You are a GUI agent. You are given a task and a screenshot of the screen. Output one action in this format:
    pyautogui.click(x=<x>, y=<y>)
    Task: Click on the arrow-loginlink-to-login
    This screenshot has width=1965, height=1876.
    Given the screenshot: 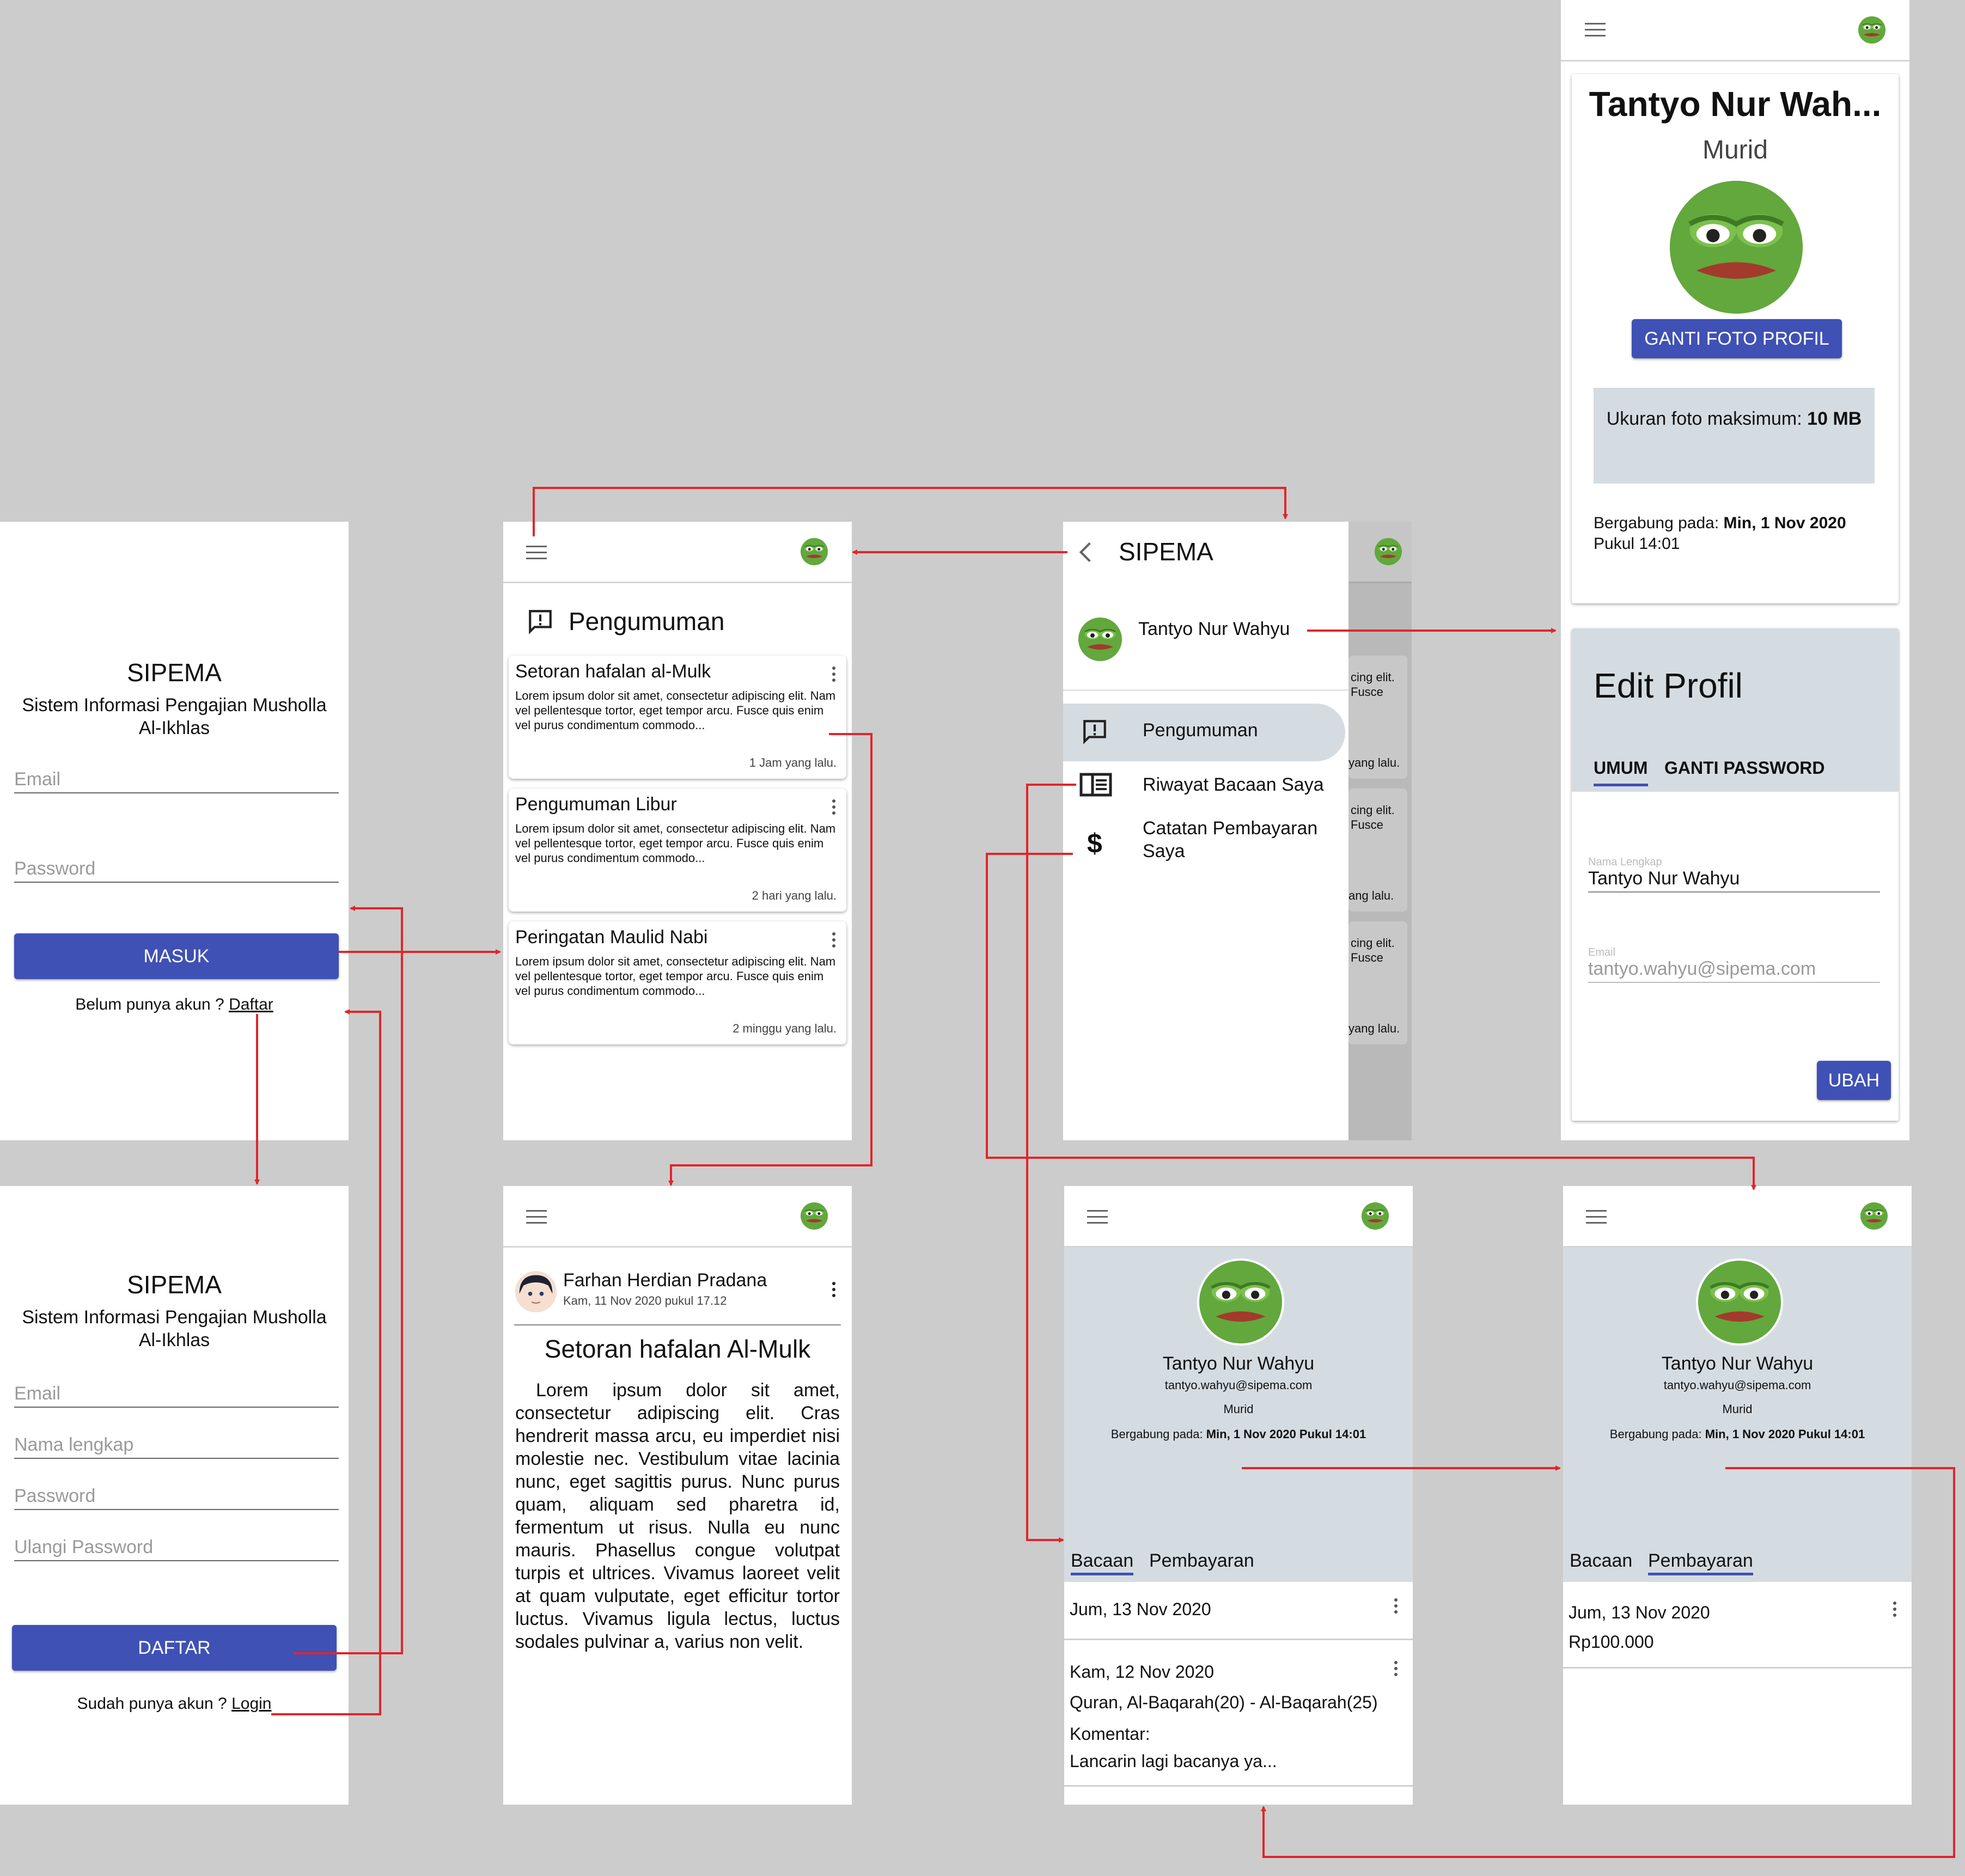 What is the action you would take?
    pyautogui.click(x=326, y=1362)
    